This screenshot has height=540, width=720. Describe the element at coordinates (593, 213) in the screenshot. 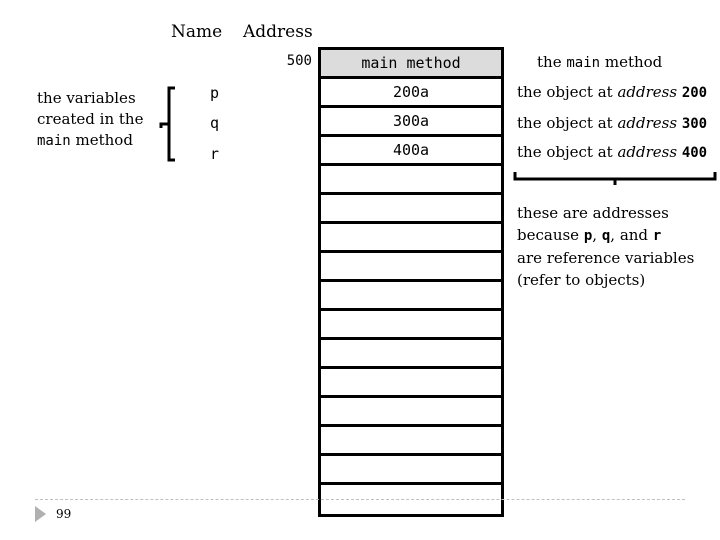

I see `note-line: these are addresses` at that location.